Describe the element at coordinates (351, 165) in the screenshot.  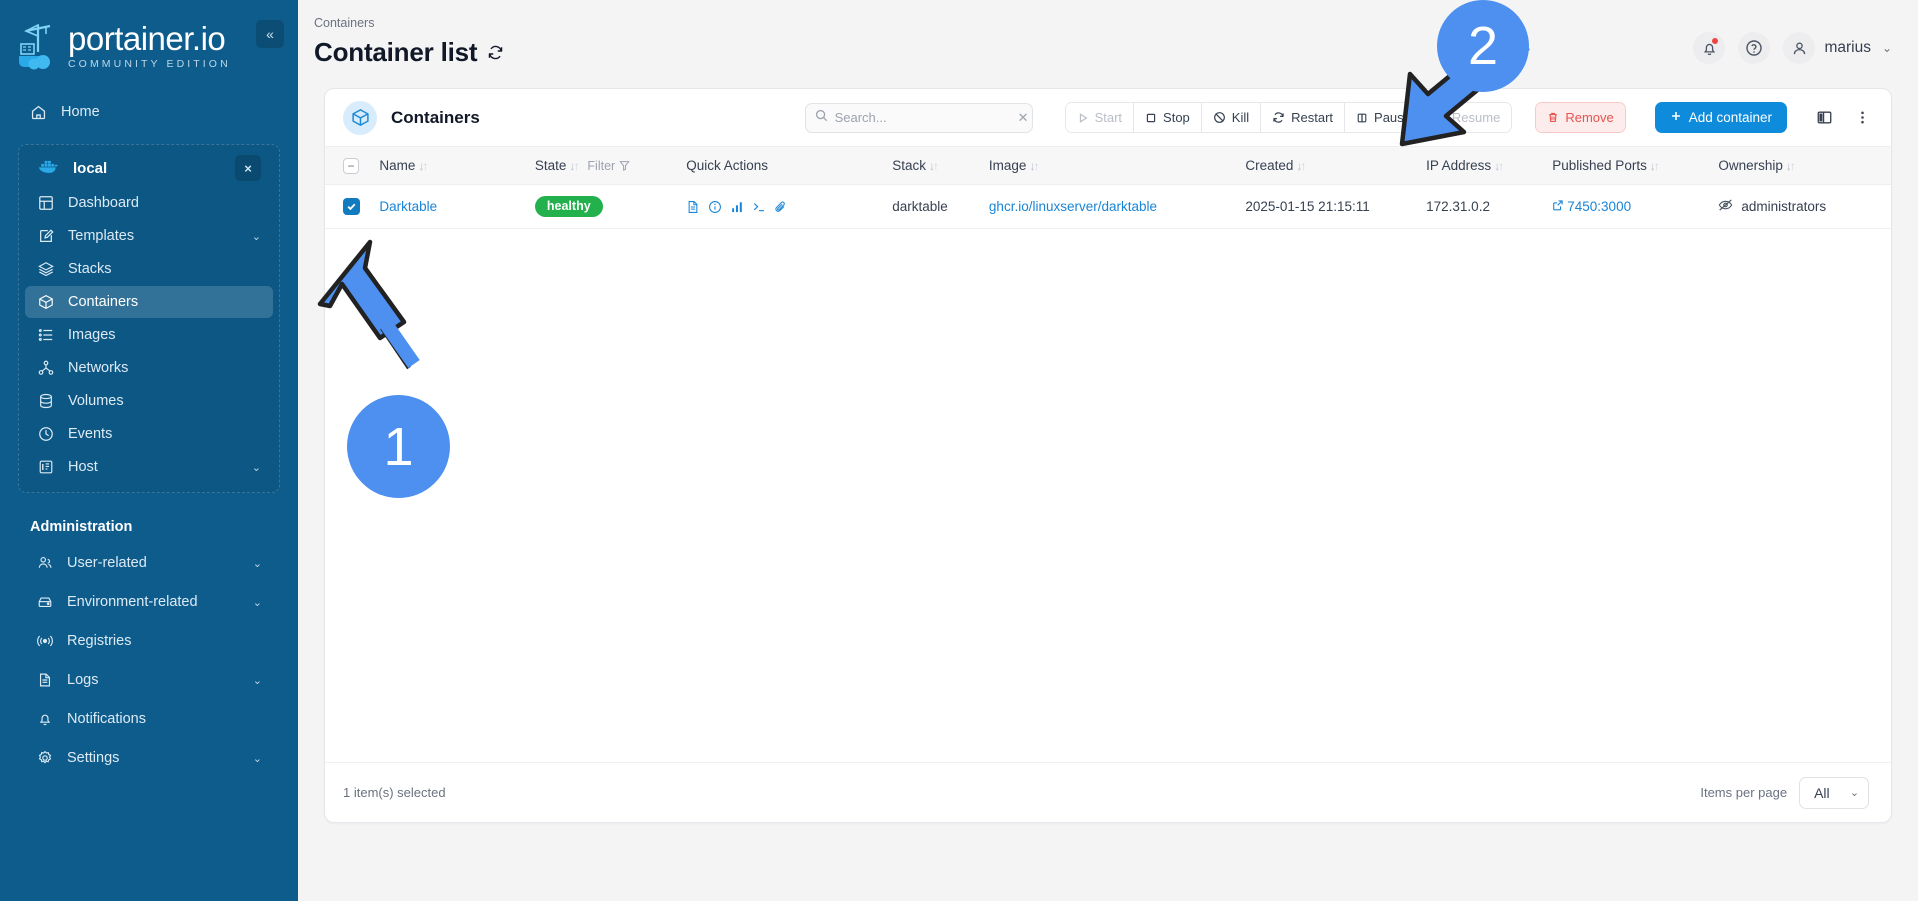
I see `select-all-checkbox: −` at that location.